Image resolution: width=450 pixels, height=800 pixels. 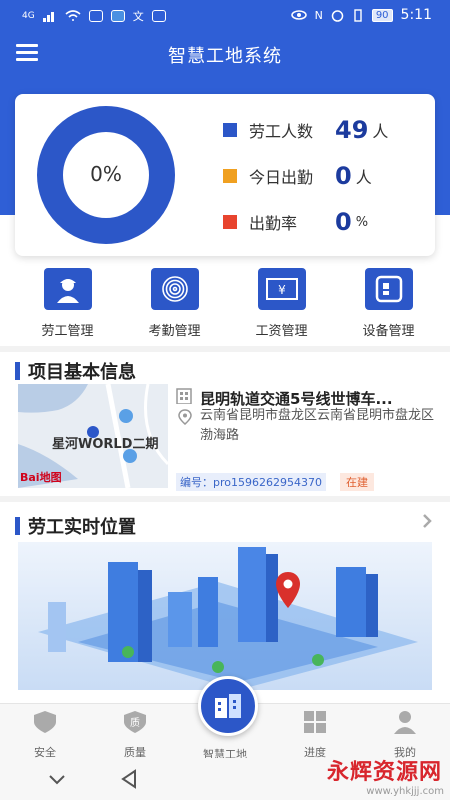 What do you see at coordinates (315, 722) in the screenshot?
I see `progress-grid-icon` at bounding box center [315, 722].